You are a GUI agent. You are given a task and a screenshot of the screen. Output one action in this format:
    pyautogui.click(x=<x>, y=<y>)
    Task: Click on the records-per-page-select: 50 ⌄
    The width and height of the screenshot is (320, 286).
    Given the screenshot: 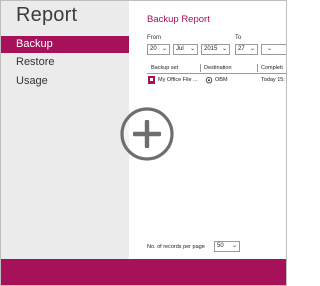 What is the action you would take?
    pyautogui.click(x=227, y=246)
    